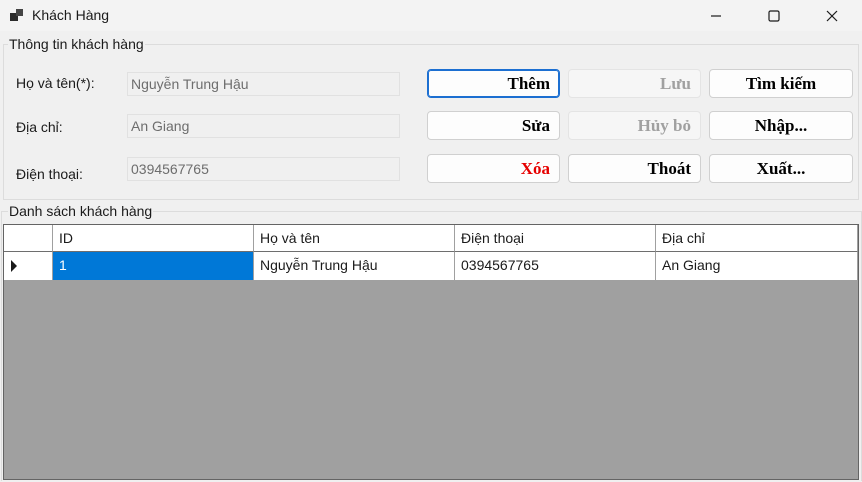 The height and width of the screenshot is (482, 862). Describe the element at coordinates (153, 238) in the screenshot. I see `column-header-id: ID` at that location.